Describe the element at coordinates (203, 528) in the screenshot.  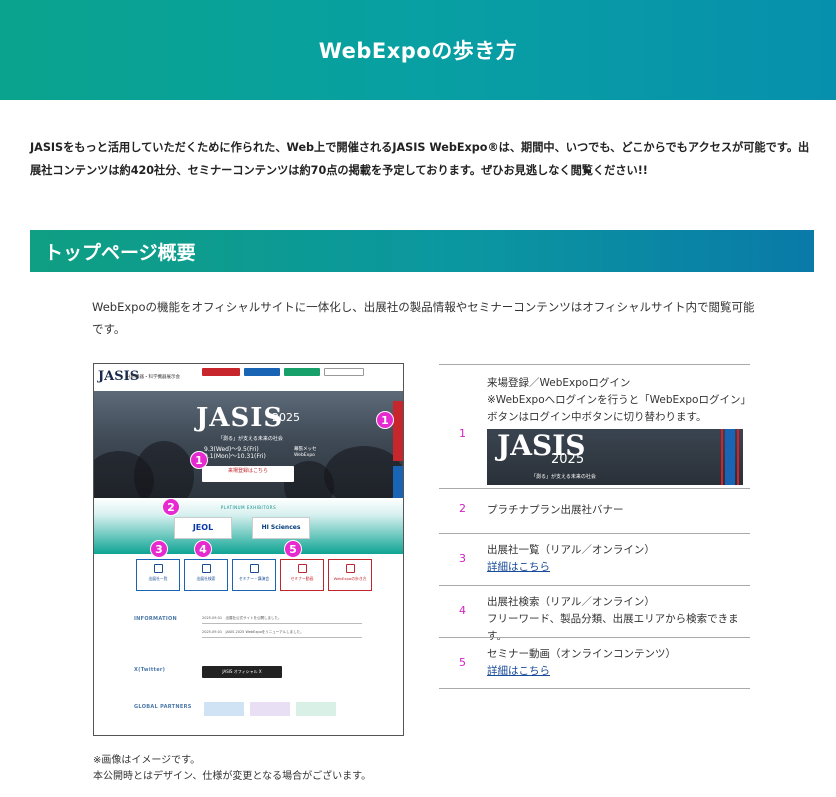
I see `mock-exhibitor-logo: JEOL` at that location.